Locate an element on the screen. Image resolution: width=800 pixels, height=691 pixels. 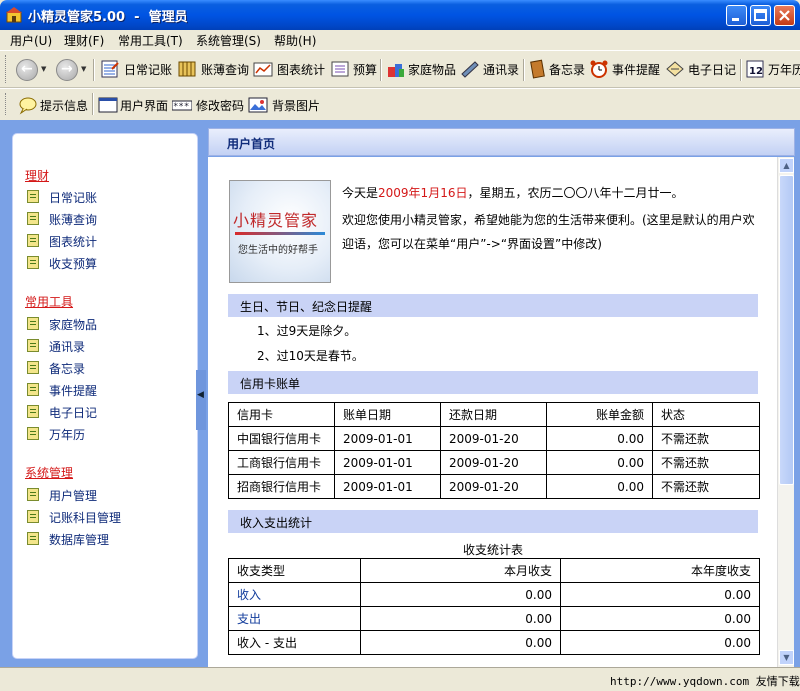
forward-button: → is located at coordinates (67, 70).